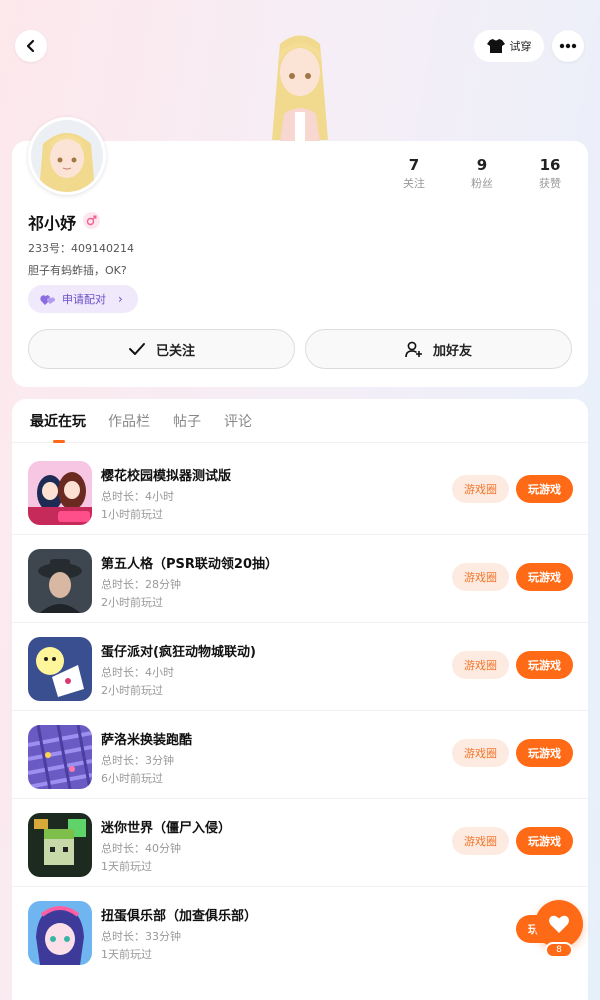  What do you see at coordinates (178, 652) in the screenshot?
I see `game-name: 蛋仔派对(疯狂动物城联动)` at bounding box center [178, 652].